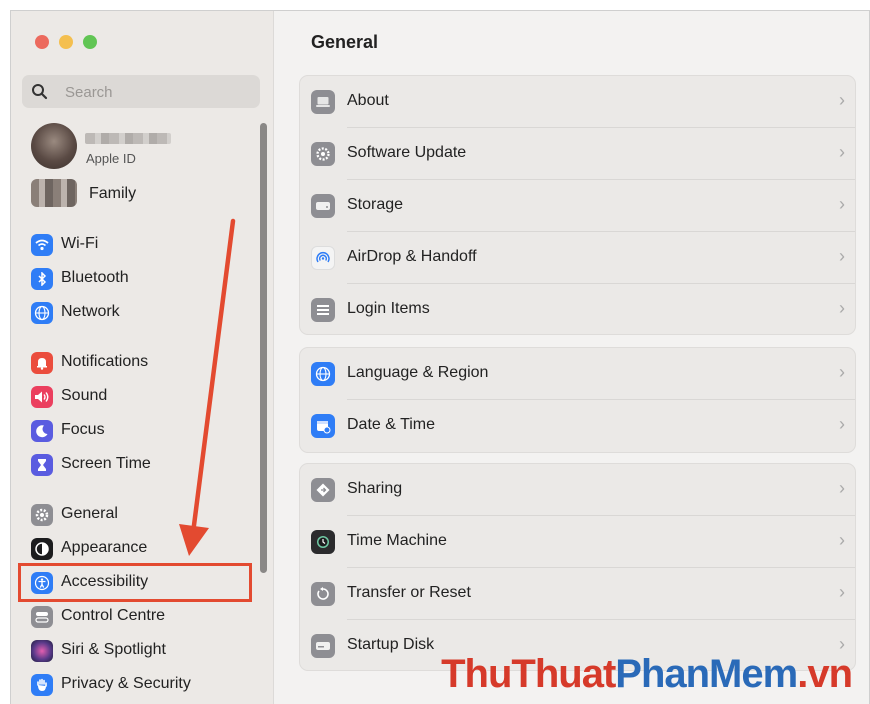 This screenshot has width=870, height=704. I want to click on row-label: Language & Region, so click(418, 372).